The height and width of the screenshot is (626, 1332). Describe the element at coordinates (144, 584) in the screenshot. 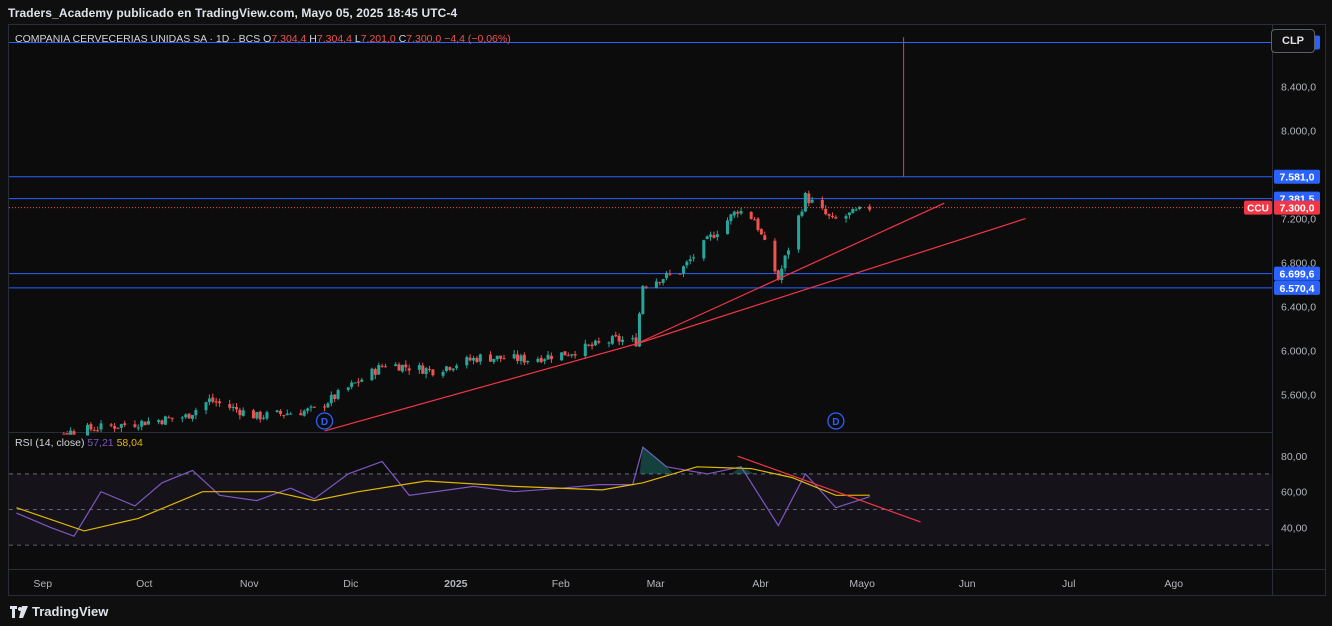

I see `time-axis-tick: Oct` at that location.